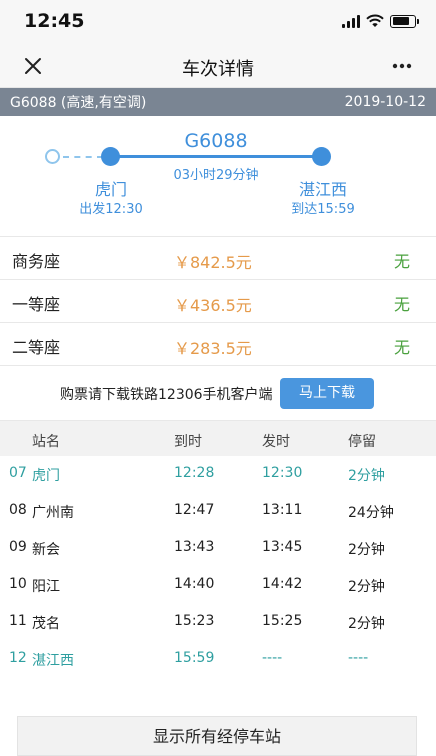 The image size is (436, 756). What do you see at coordinates (36, 304) in the screenshot?
I see `seat-class: 一等座` at bounding box center [36, 304].